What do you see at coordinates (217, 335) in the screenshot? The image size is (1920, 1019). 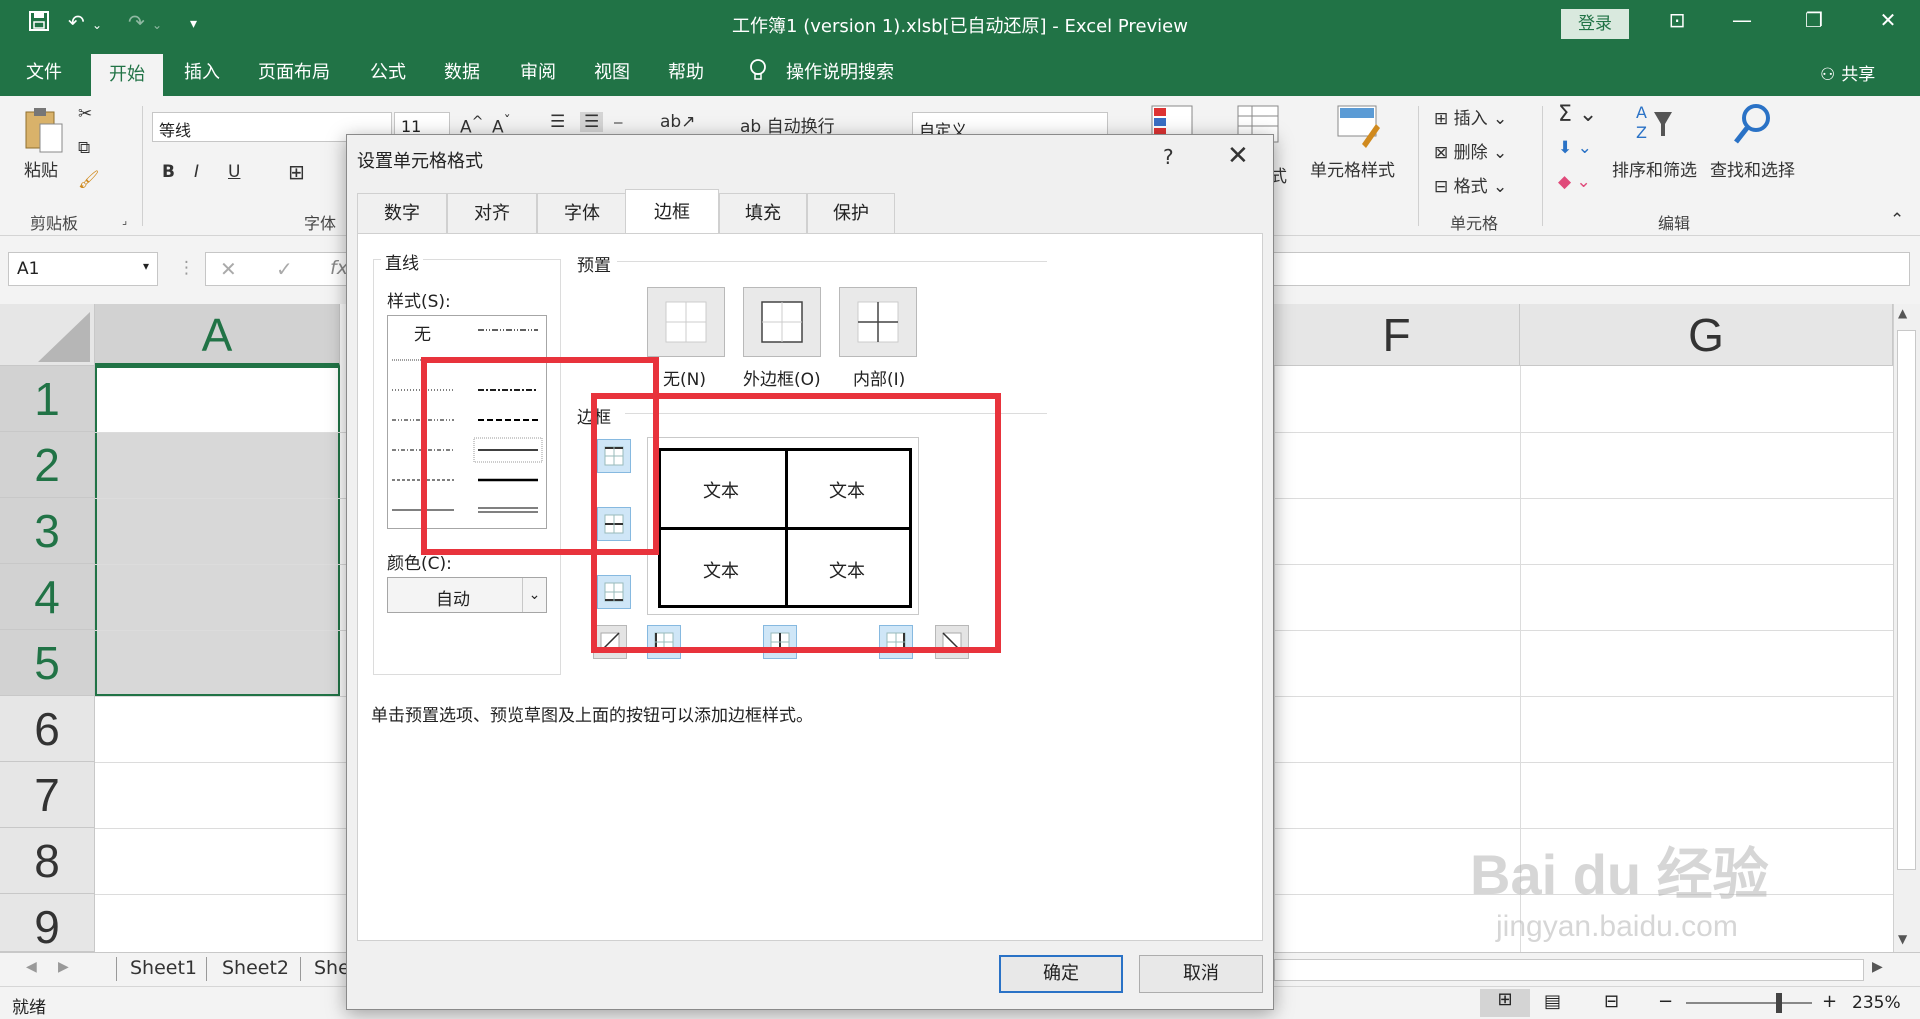 I see `column-header-a: A` at bounding box center [217, 335].